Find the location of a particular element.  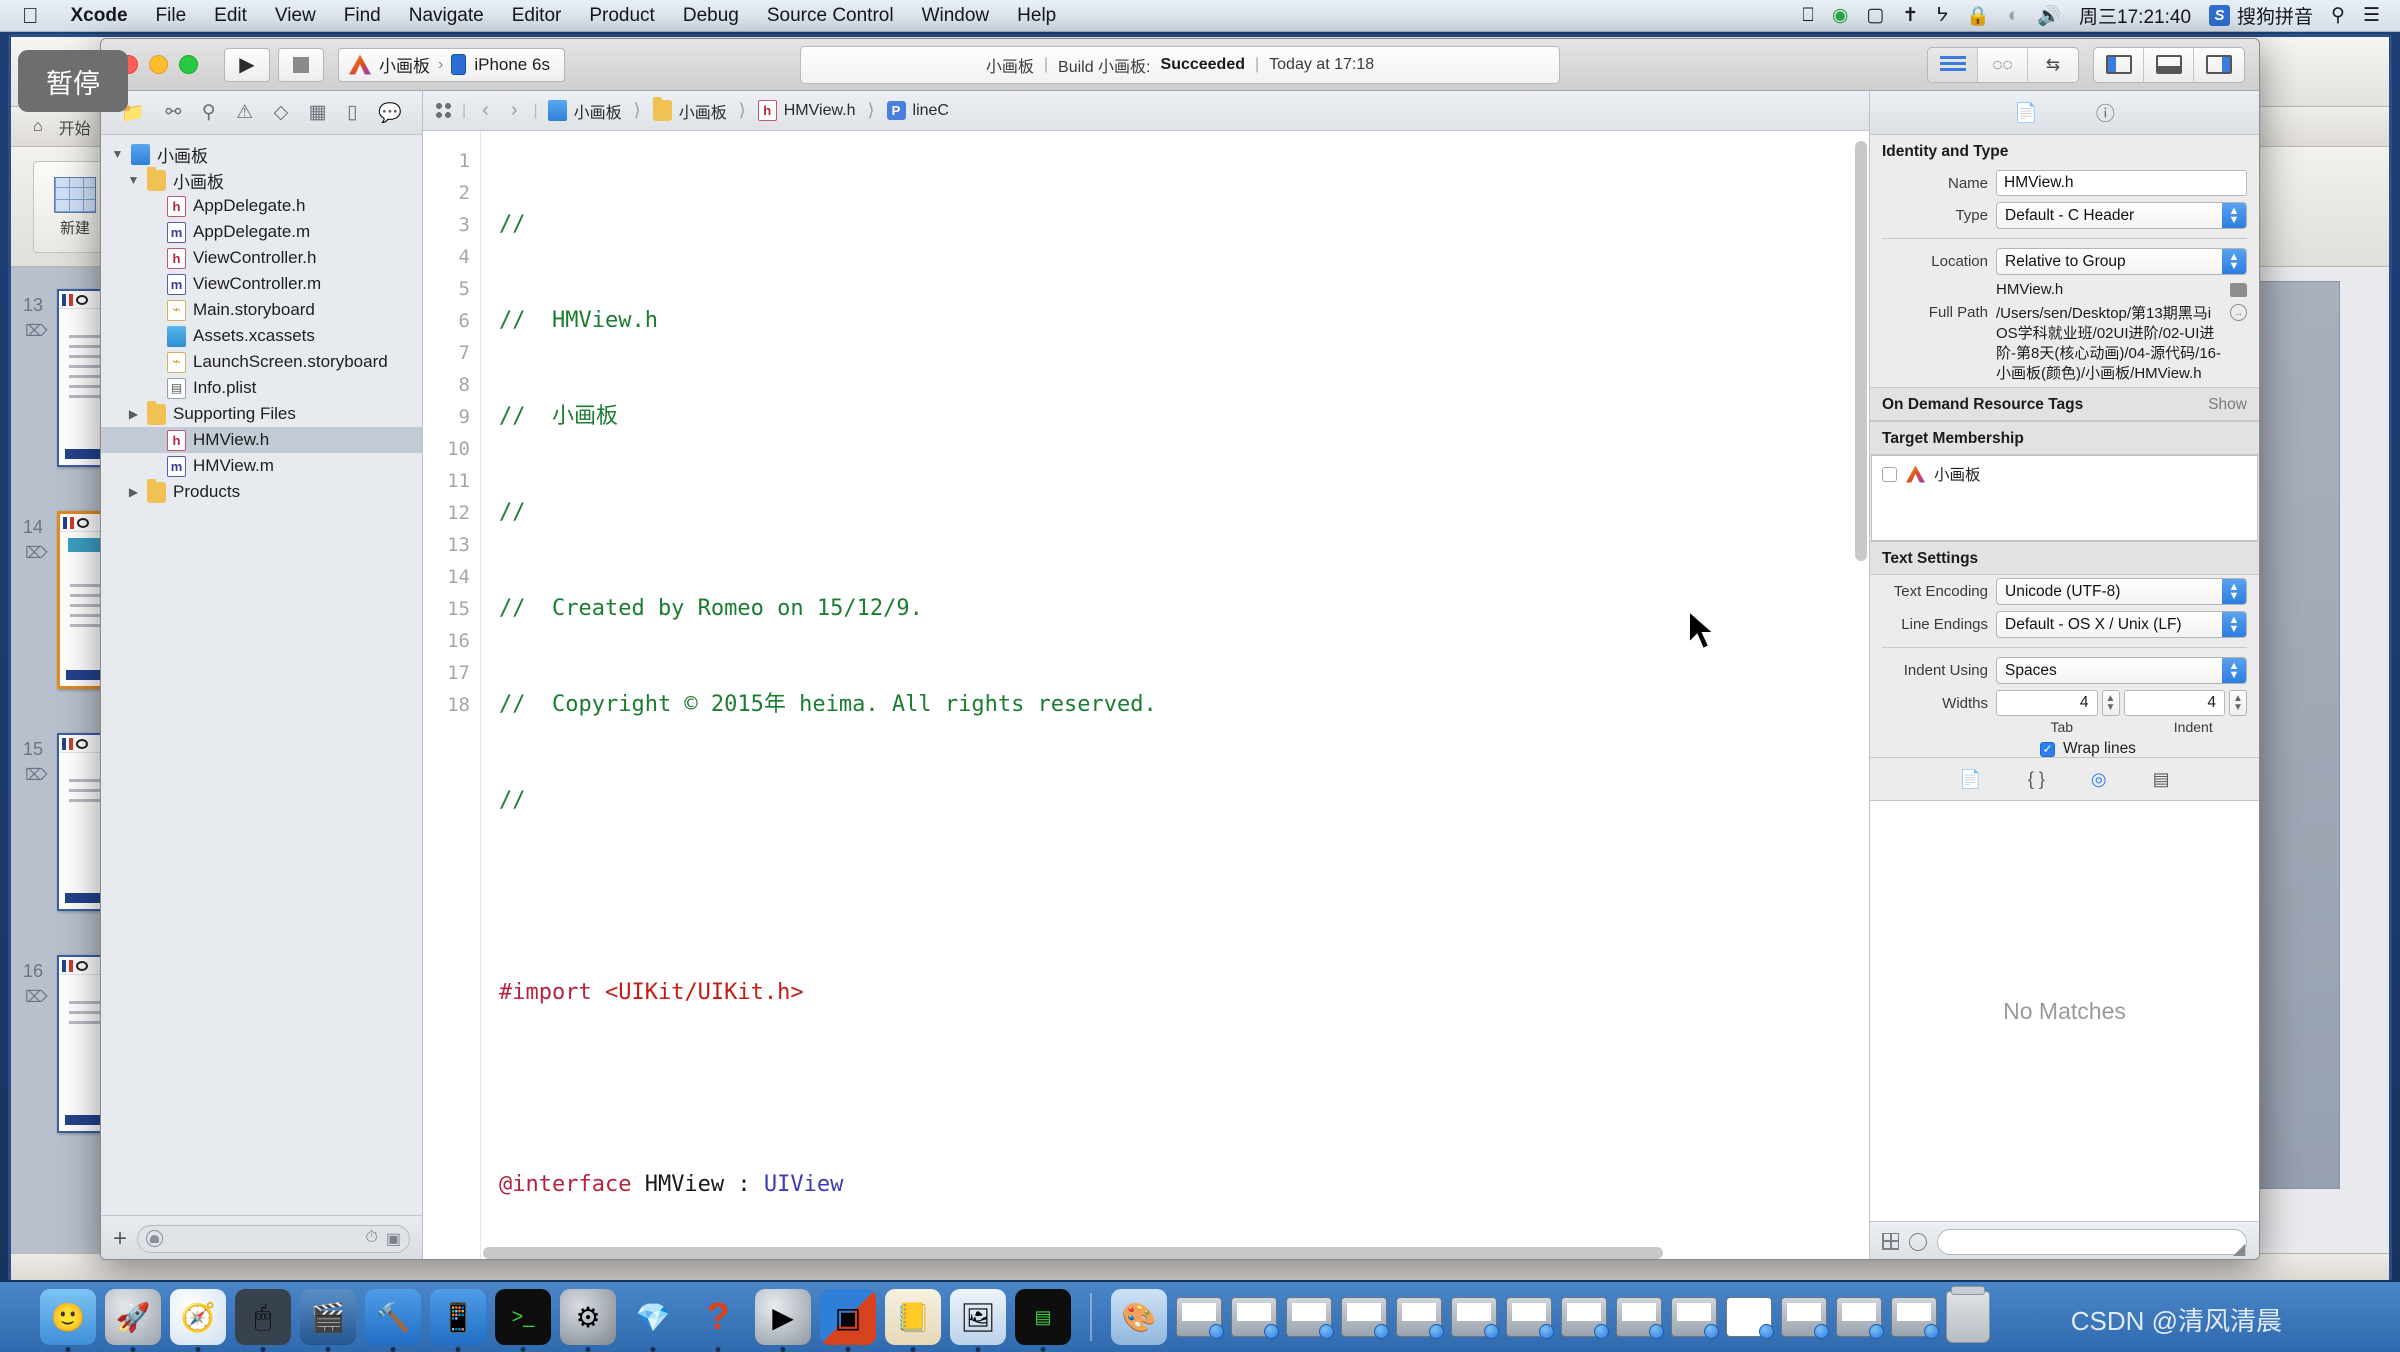

macos-dock: 🙂 🚀 🧭 🖱 🎬 🔨 📱 >_ ⚙ 💎 ? ▶ ▣ 📒 🖼 ▤ 🎨 is located at coordinates (1200, 1316).